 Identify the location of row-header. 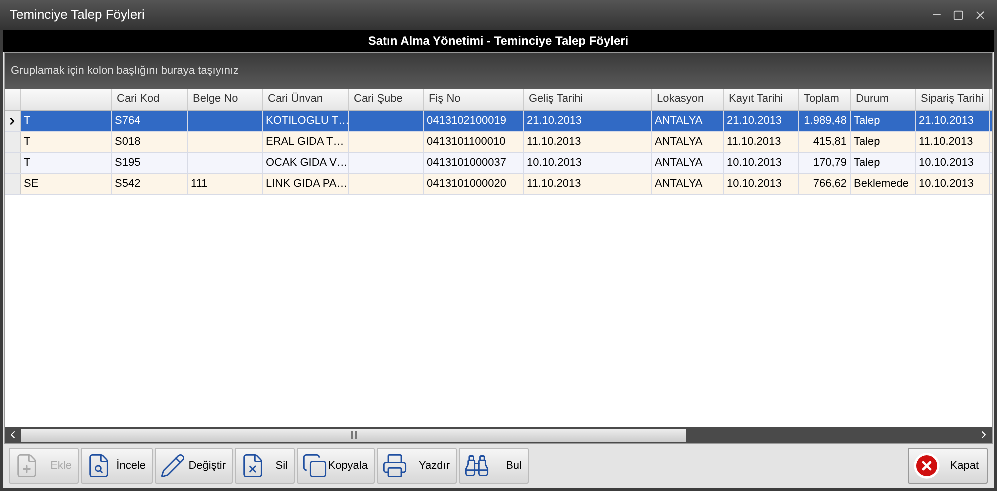
(13, 121).